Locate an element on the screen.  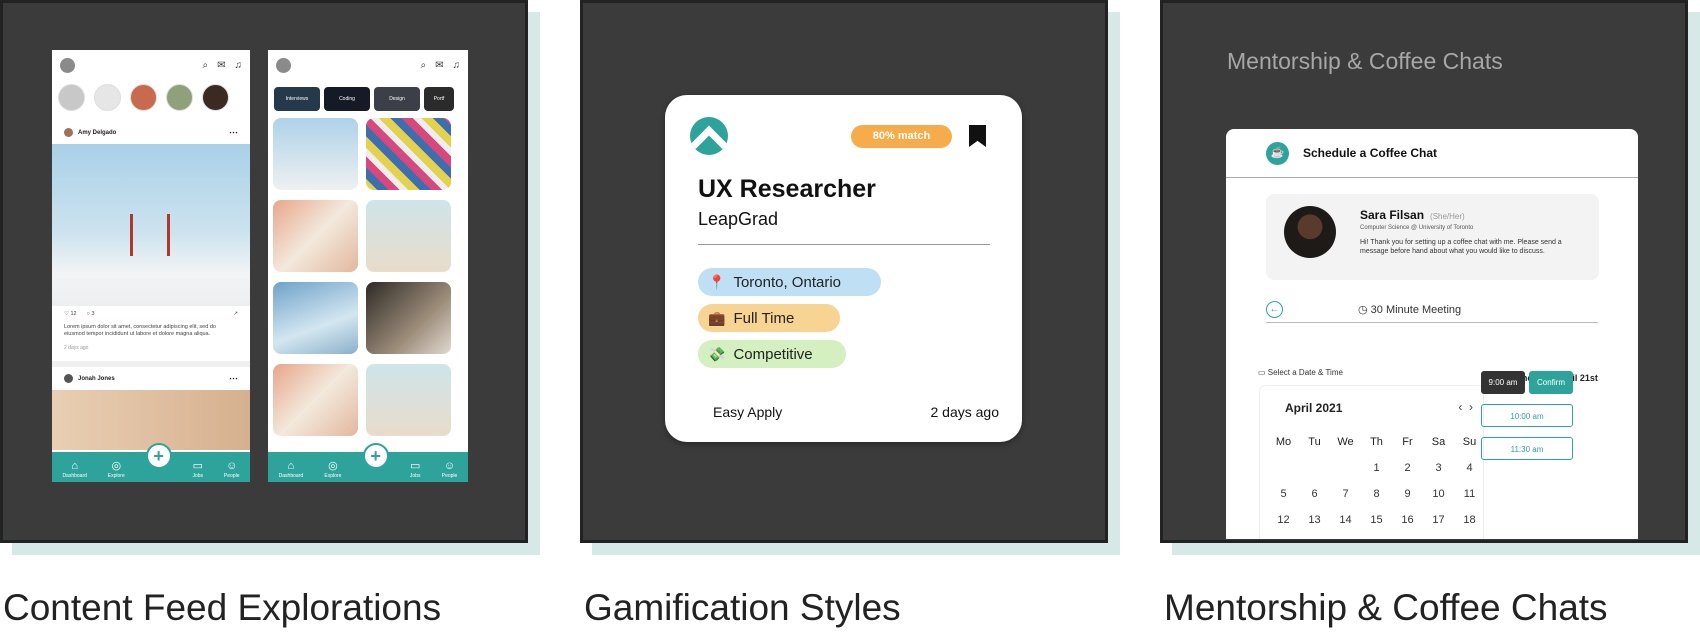
calendar-day: 13 is located at coordinates (1314, 520).